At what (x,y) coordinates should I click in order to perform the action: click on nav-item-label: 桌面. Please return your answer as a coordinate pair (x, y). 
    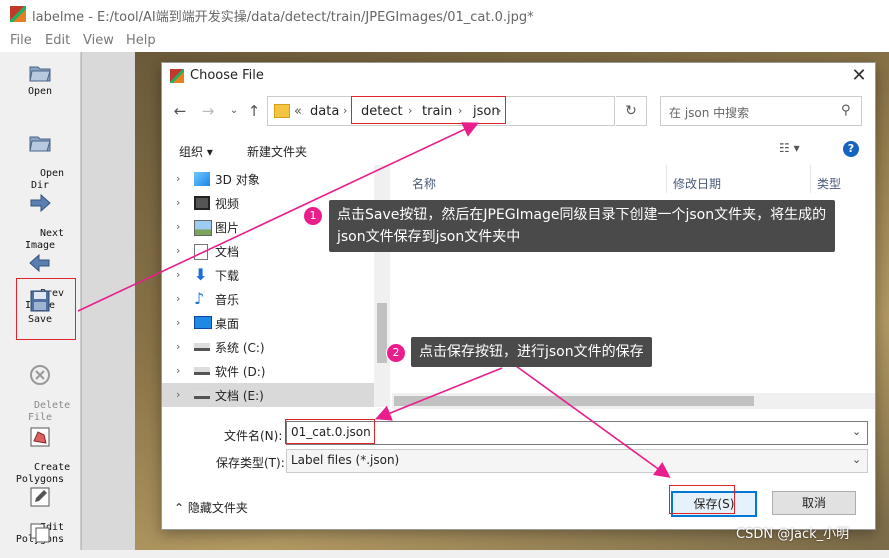
    Looking at the image, I should click on (227, 324).